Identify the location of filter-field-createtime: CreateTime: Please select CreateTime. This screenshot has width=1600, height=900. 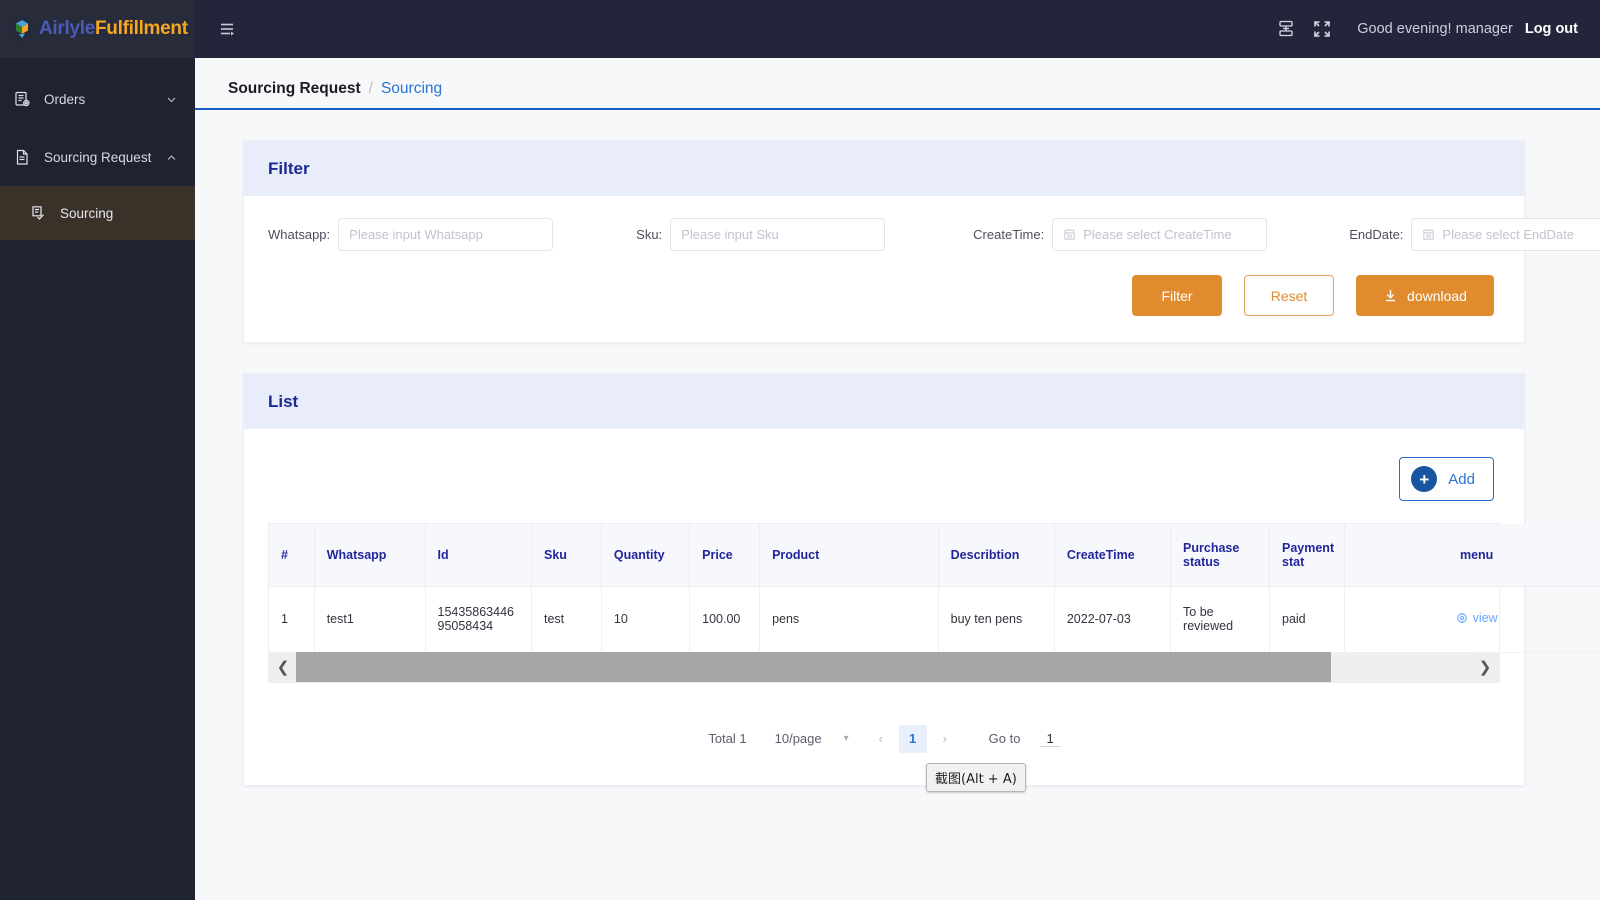
(1120, 234).